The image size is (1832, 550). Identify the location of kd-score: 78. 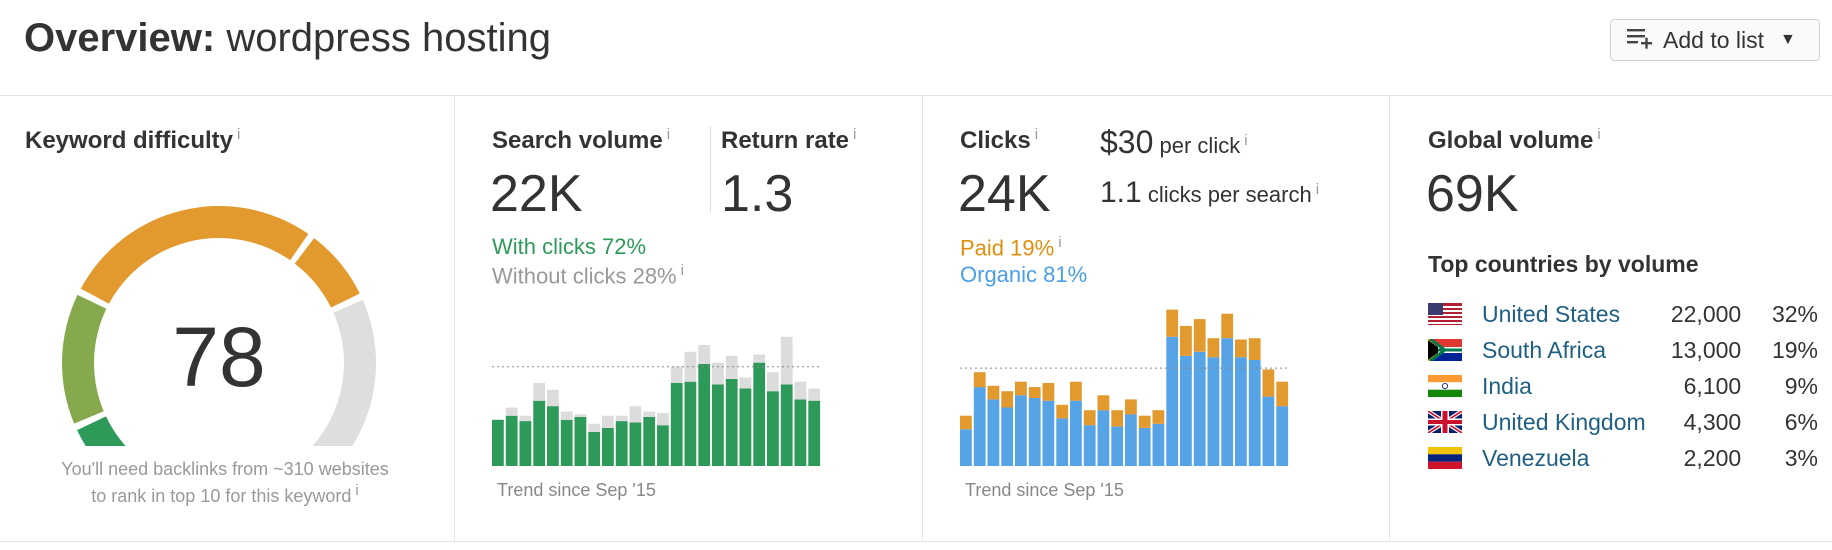
(218, 357).